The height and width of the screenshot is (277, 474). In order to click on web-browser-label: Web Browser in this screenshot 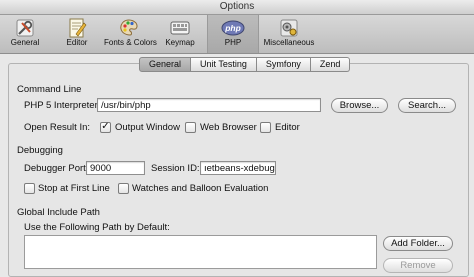, I will do `click(228, 127)`.